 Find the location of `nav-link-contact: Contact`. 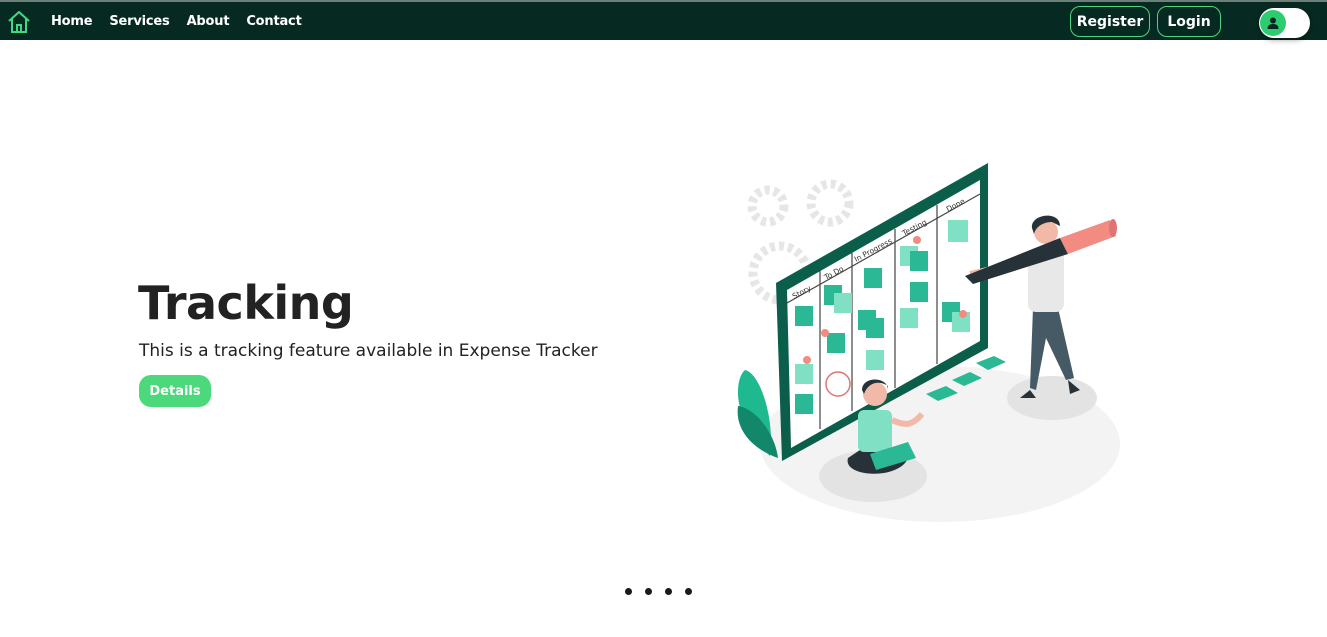

nav-link-contact: Contact is located at coordinates (273, 21).